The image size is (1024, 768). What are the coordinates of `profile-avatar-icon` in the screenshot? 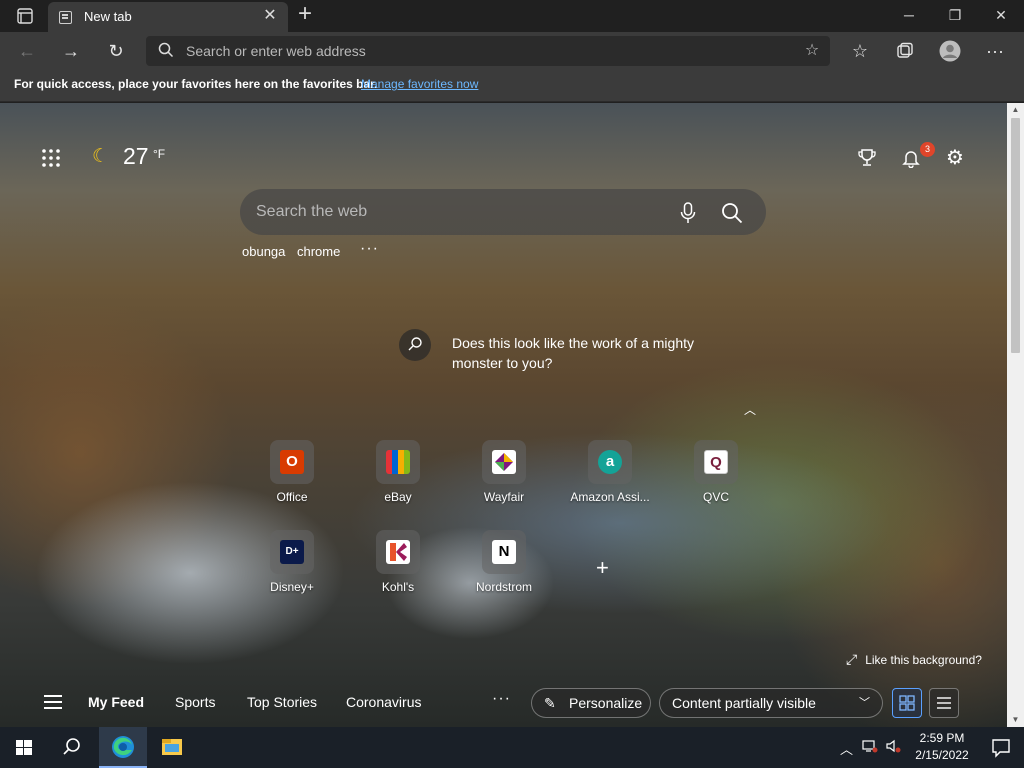 It's located at (950, 51).